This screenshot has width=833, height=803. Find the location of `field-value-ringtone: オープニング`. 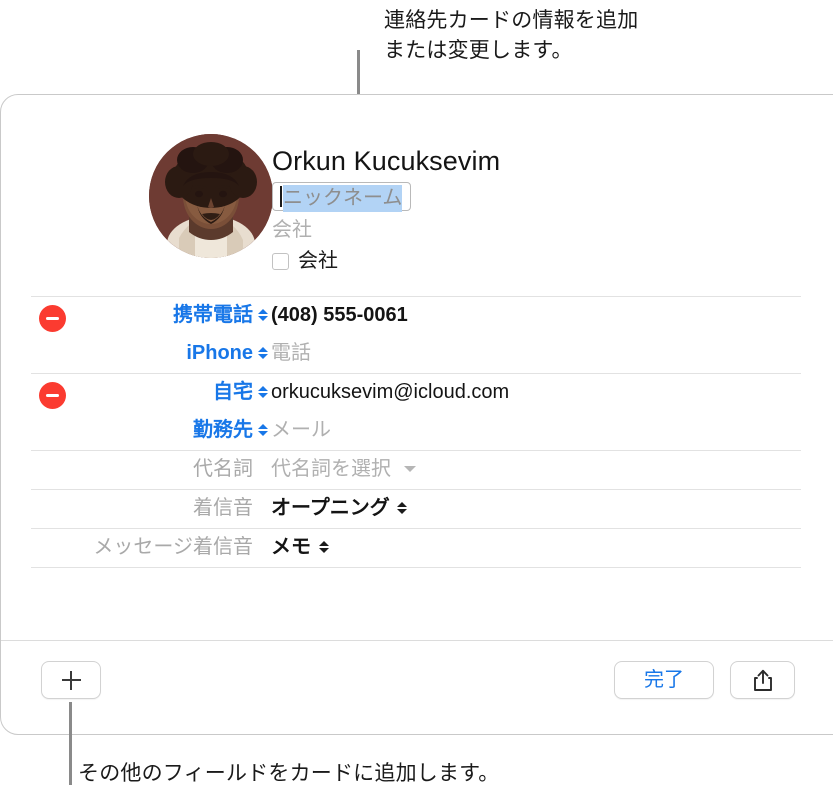

field-value-ringtone: オープニング is located at coordinates (330, 508).